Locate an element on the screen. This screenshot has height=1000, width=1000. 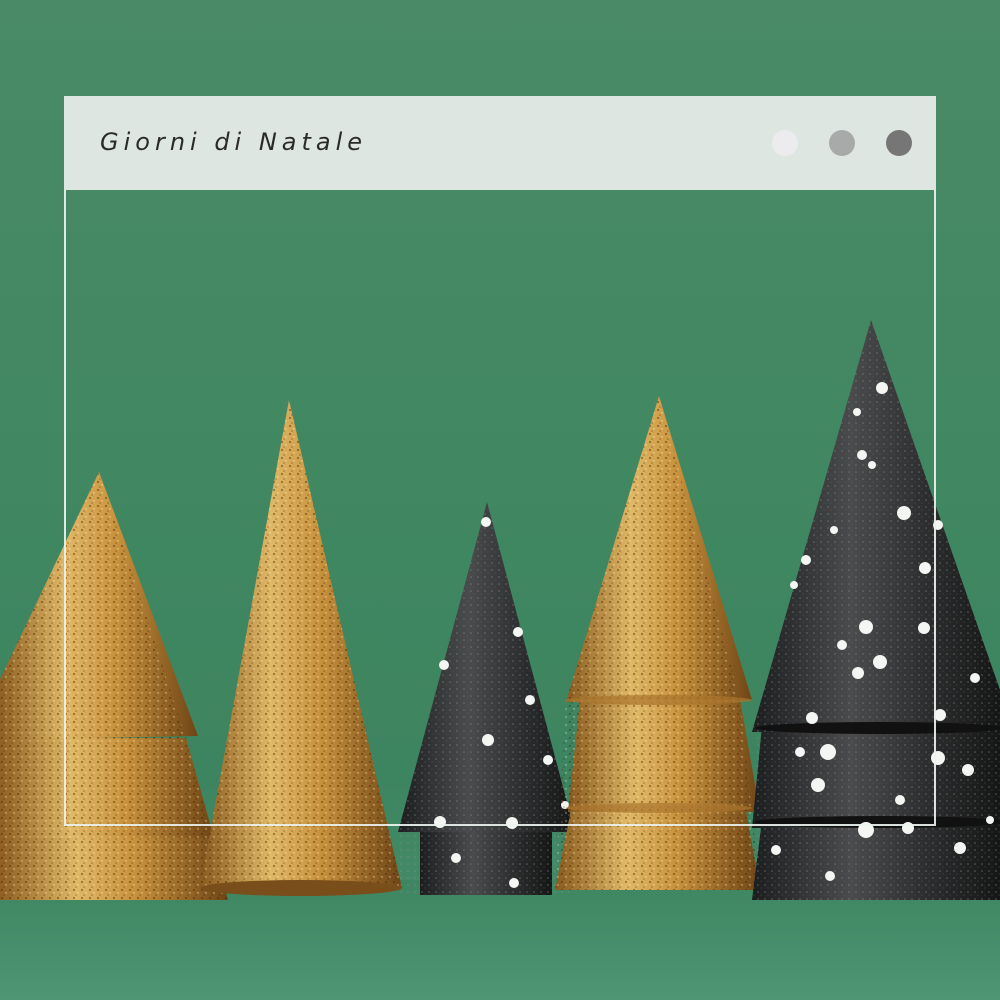
gold-tree-cone is located at coordinates (301, 648).